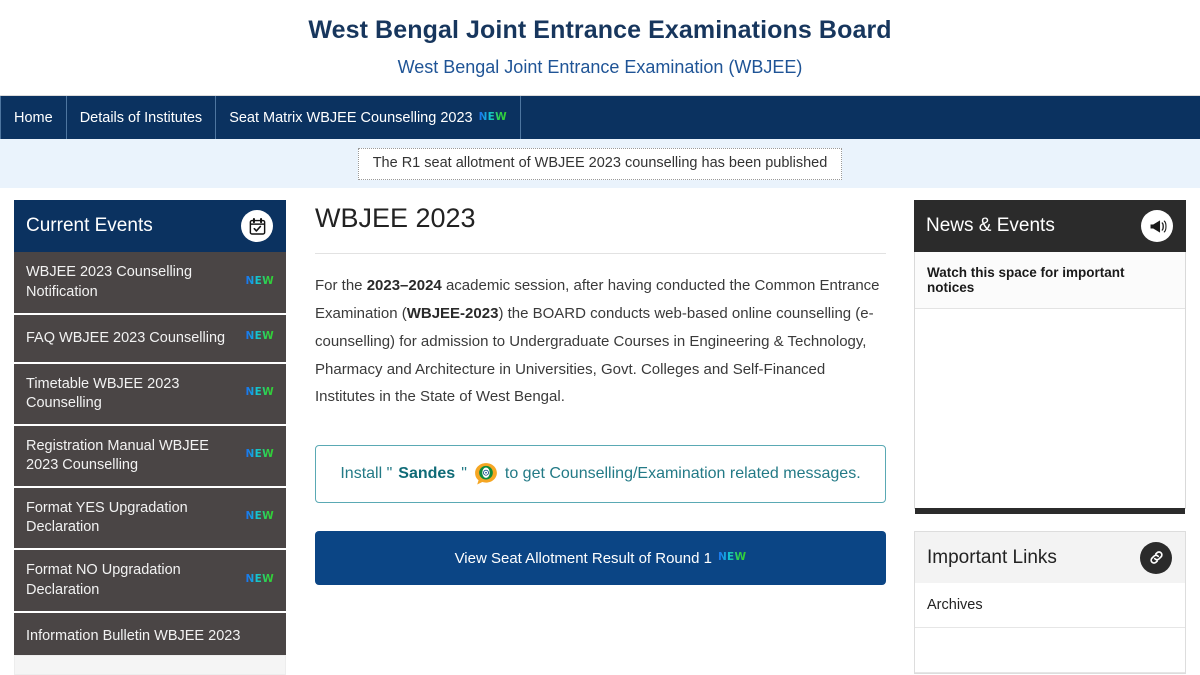 This screenshot has width=1200, height=675. Describe the element at coordinates (990, 226) in the screenshot. I see `news-events-title: News & Events` at that location.